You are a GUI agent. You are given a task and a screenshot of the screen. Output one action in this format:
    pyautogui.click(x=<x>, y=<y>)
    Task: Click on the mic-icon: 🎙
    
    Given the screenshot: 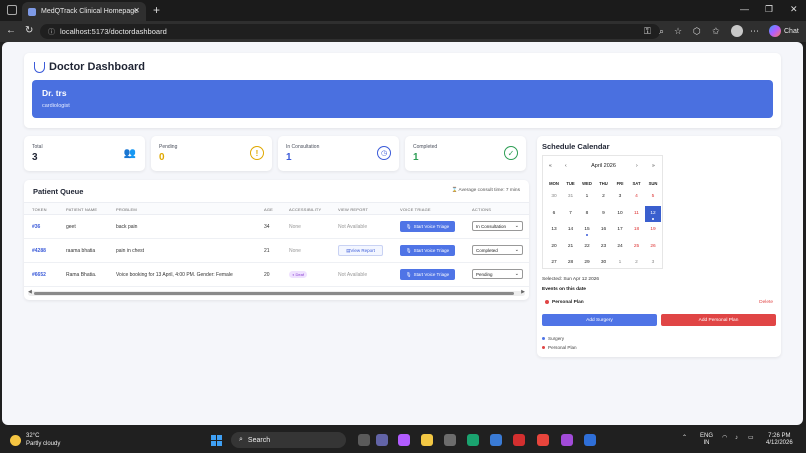 What is the action you would take?
    pyautogui.click(x=408, y=250)
    